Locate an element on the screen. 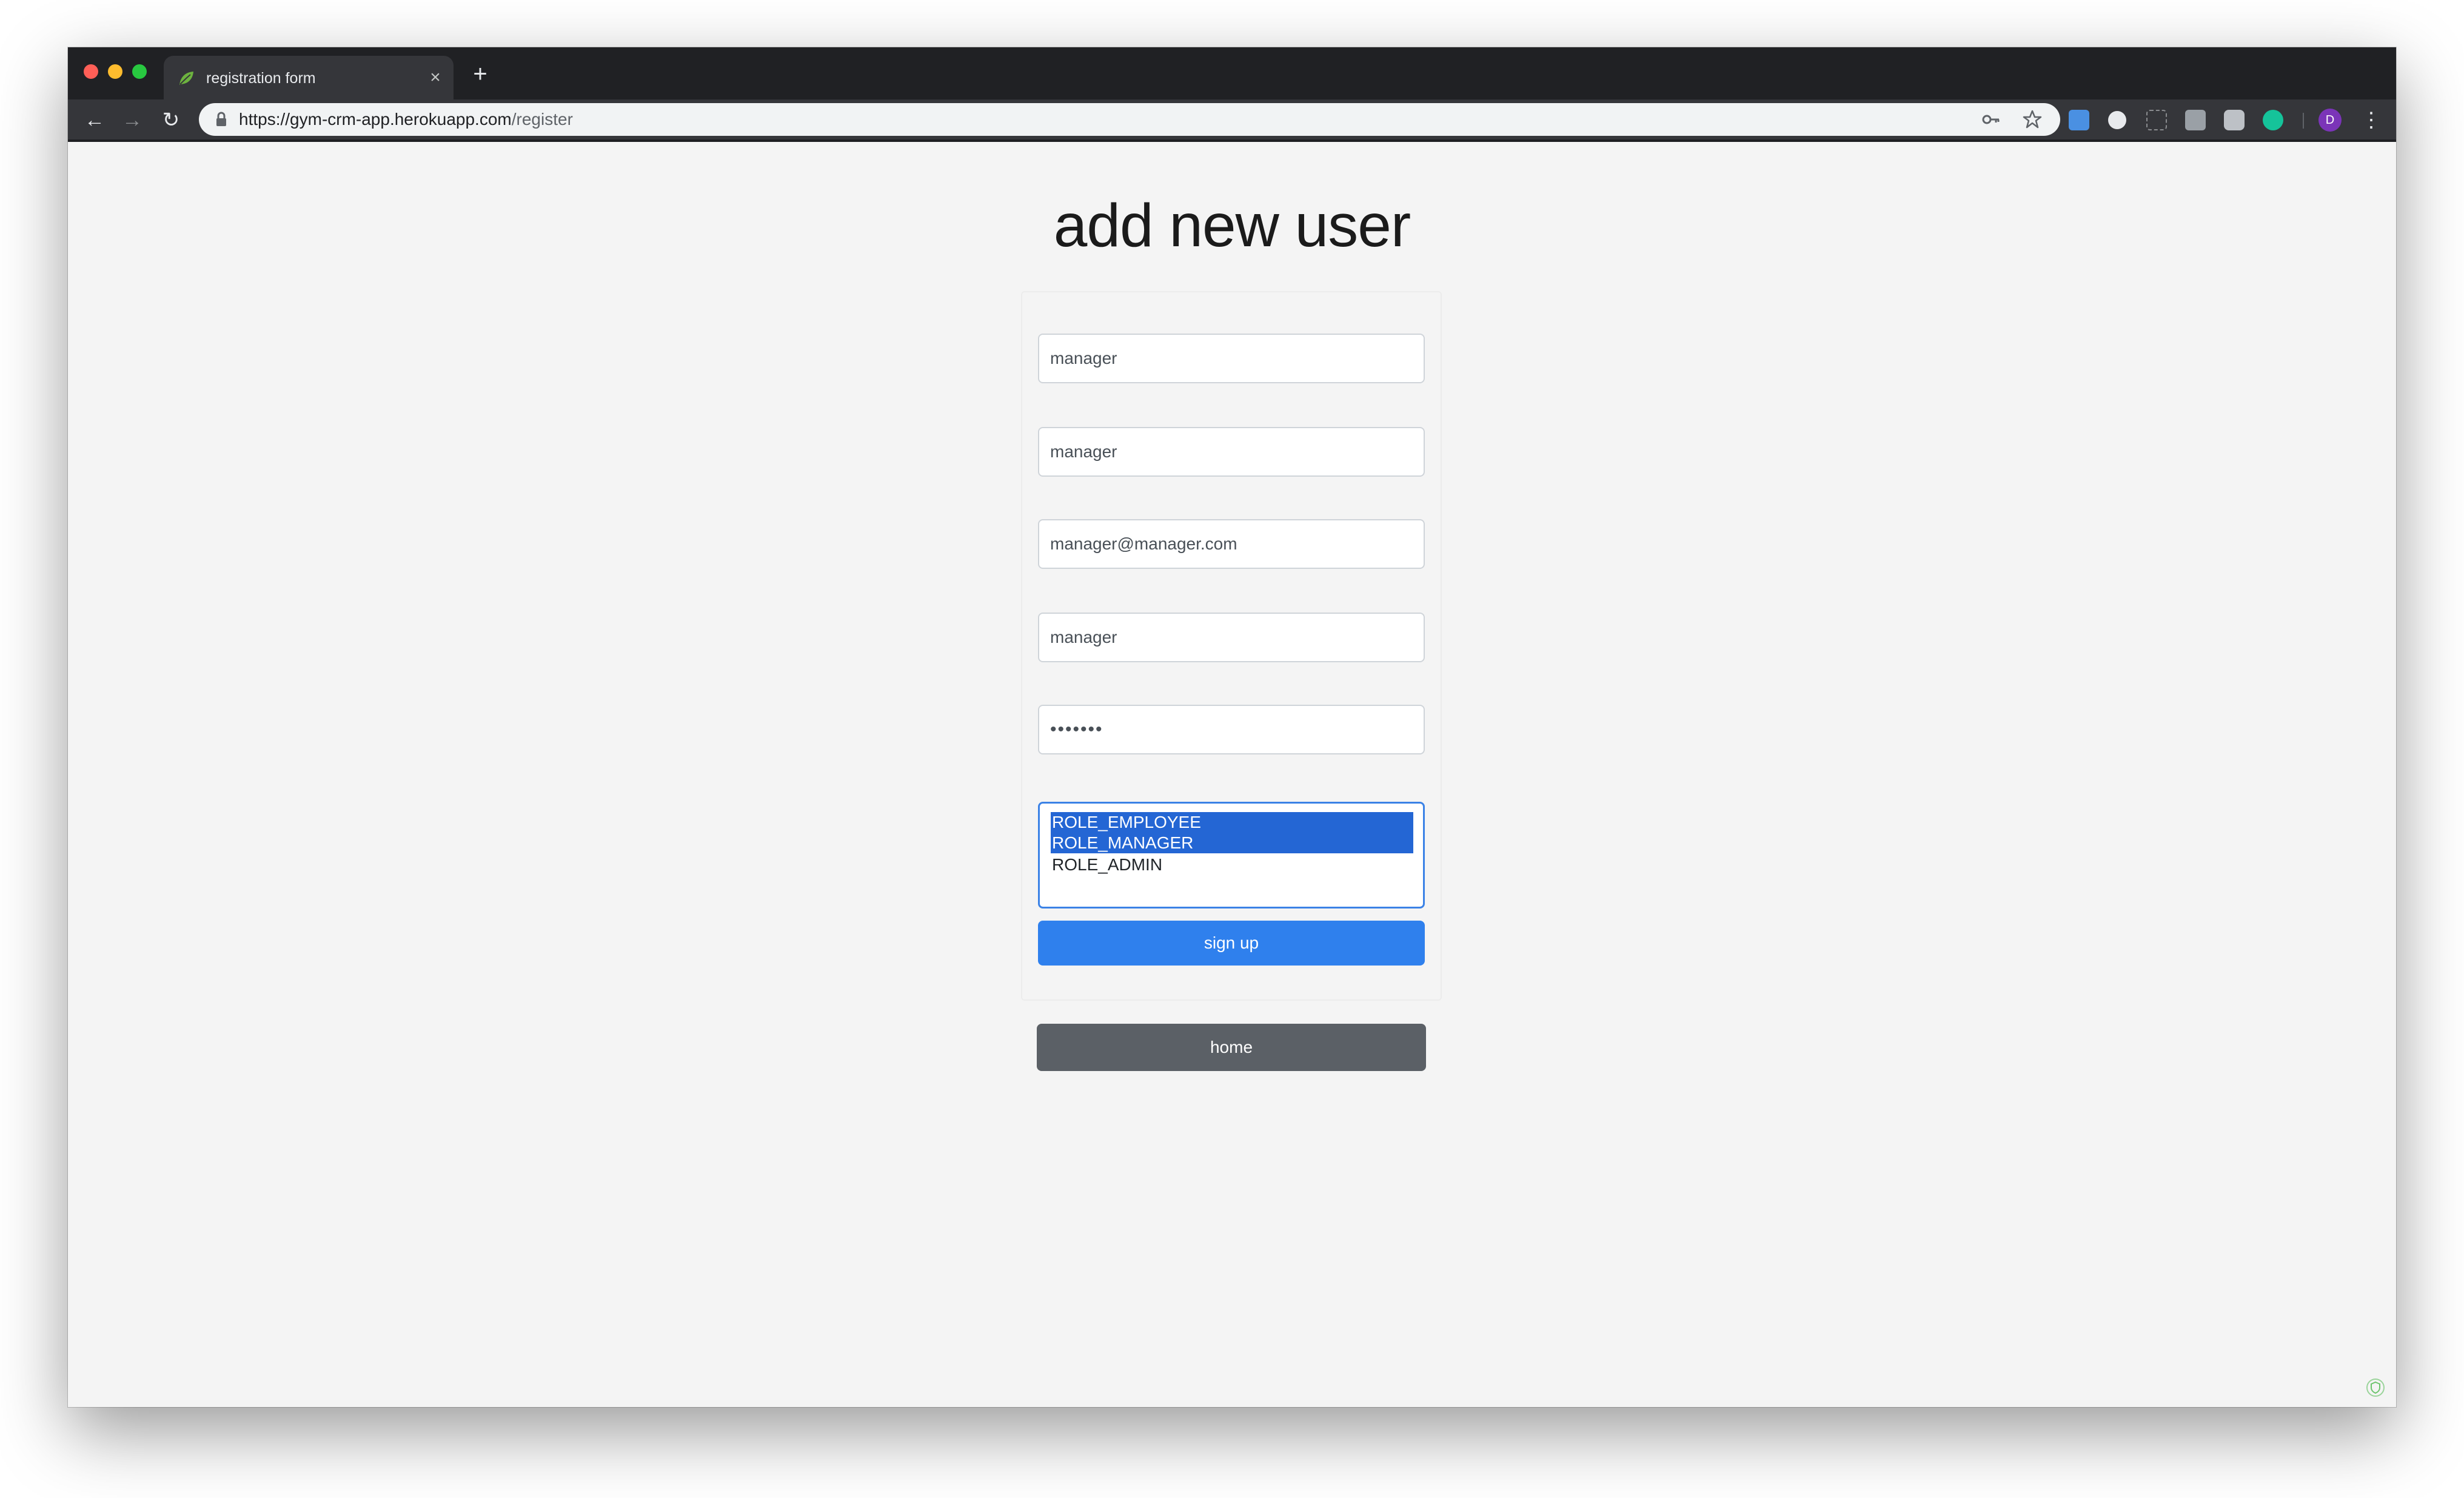 This screenshot has width=2464, height=1498. spring-leaf-icon is located at coordinates (186, 78).